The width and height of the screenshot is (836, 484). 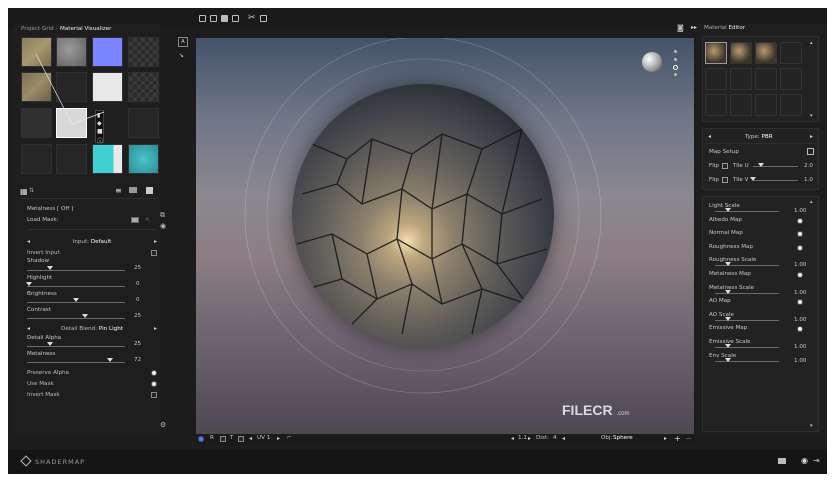 I want to click on metalness-slider-handle, so click(x=110, y=360).